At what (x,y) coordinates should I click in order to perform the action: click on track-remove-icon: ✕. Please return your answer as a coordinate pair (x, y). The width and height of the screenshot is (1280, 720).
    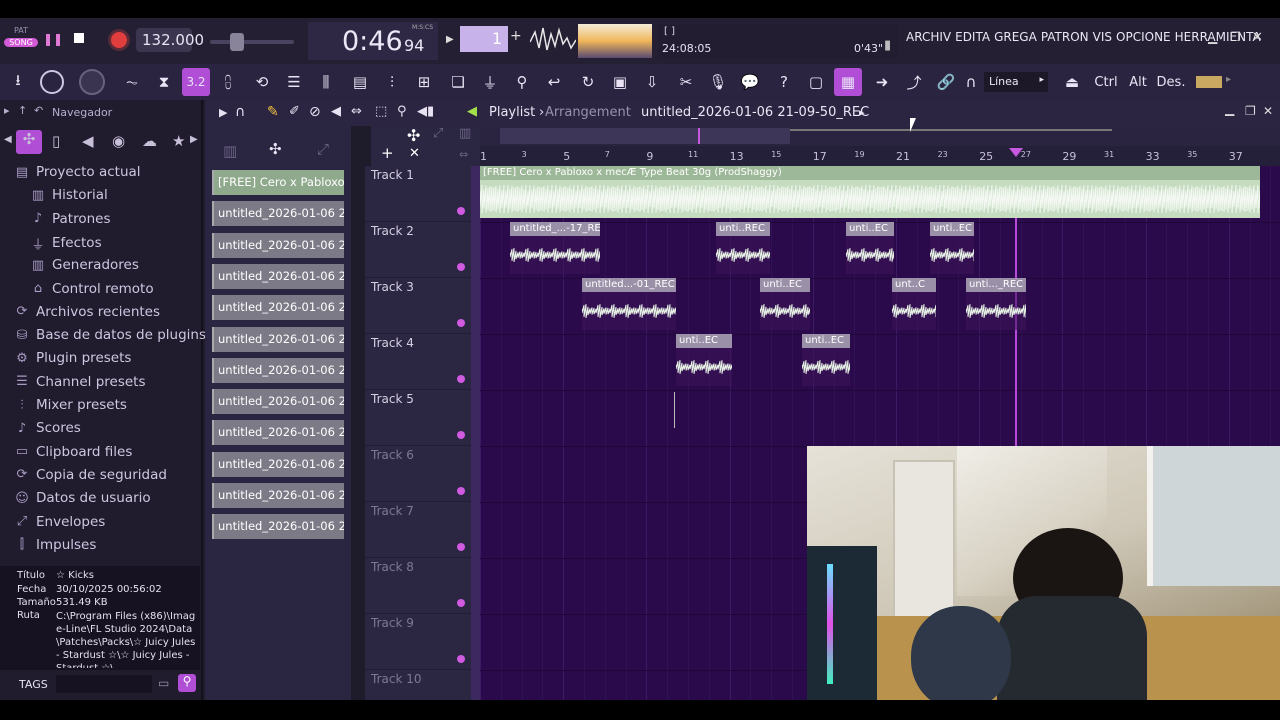
    Looking at the image, I should click on (414, 153).